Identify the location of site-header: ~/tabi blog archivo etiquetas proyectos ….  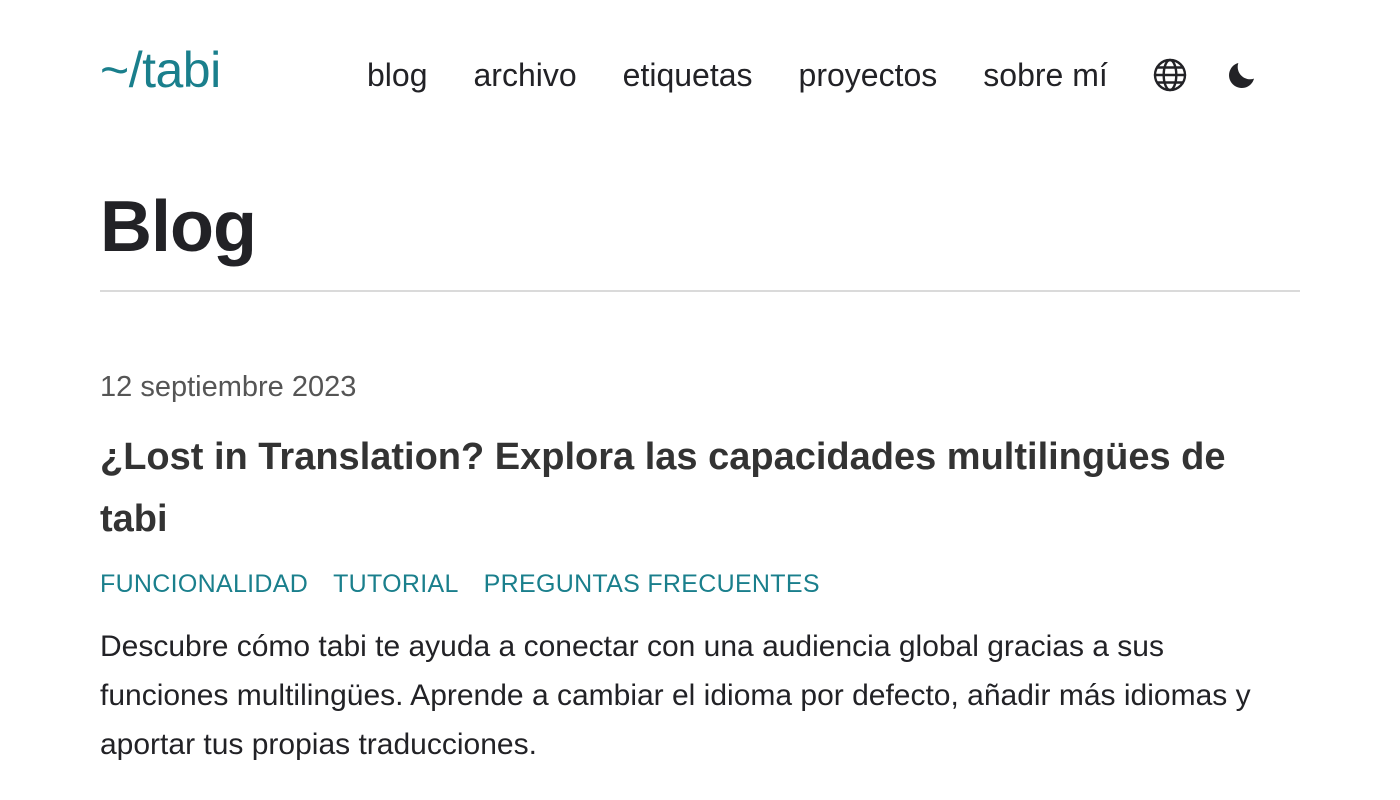
(700, 74).